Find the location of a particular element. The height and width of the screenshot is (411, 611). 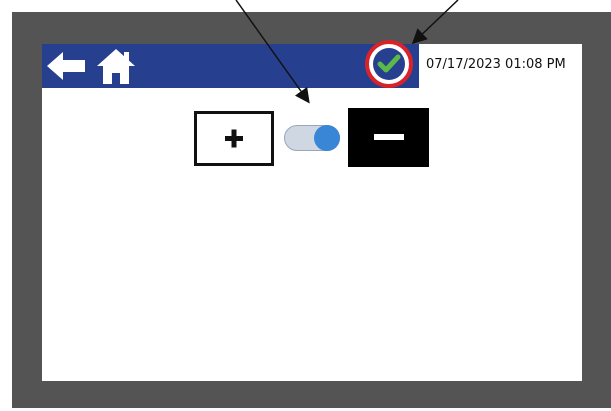

home-button is located at coordinates (116, 66).